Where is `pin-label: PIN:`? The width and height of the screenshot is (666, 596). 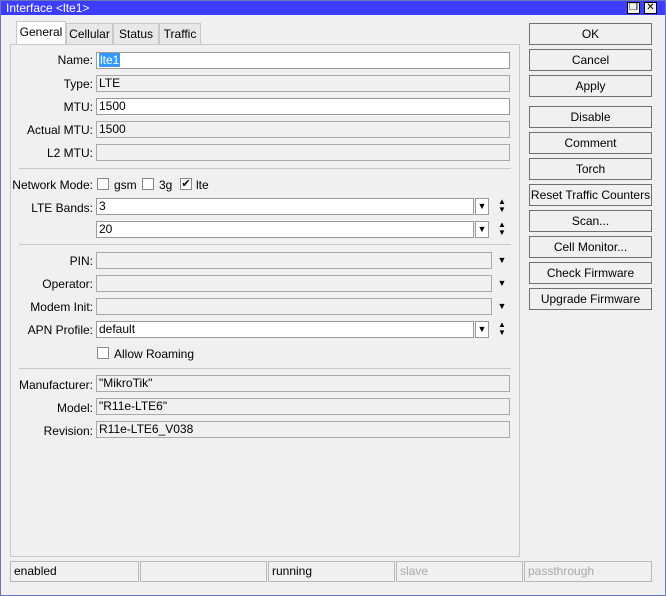 pin-label: PIN: is located at coordinates (81, 261).